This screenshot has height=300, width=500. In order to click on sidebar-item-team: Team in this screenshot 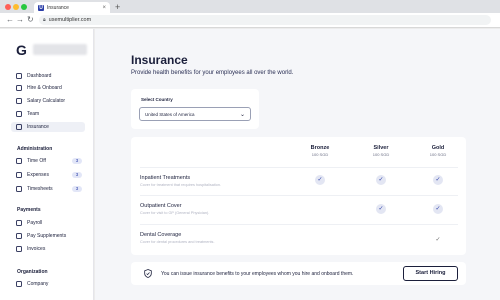, I will do `click(48, 114)`.